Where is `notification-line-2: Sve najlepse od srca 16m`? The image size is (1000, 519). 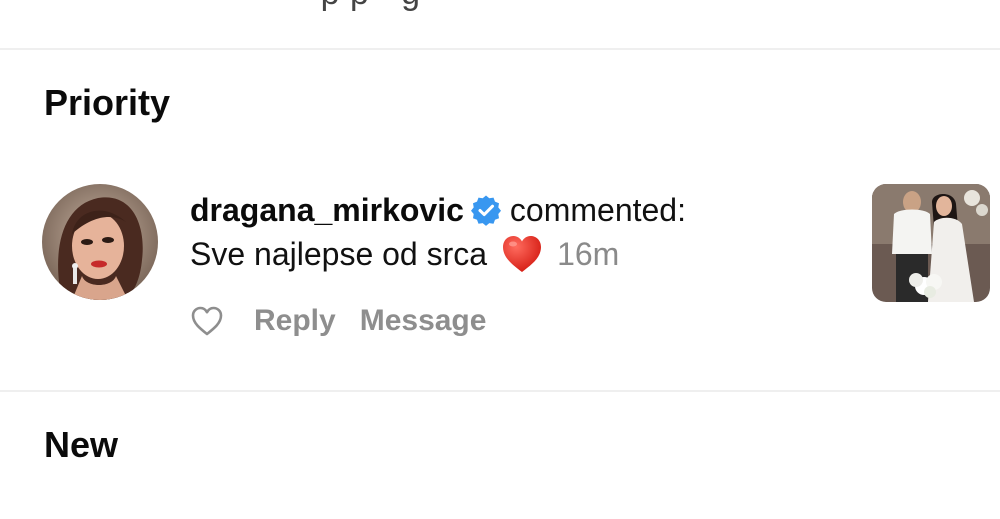
notification-line-2: Sve najlepse od srca 16m is located at coordinates (510, 254).